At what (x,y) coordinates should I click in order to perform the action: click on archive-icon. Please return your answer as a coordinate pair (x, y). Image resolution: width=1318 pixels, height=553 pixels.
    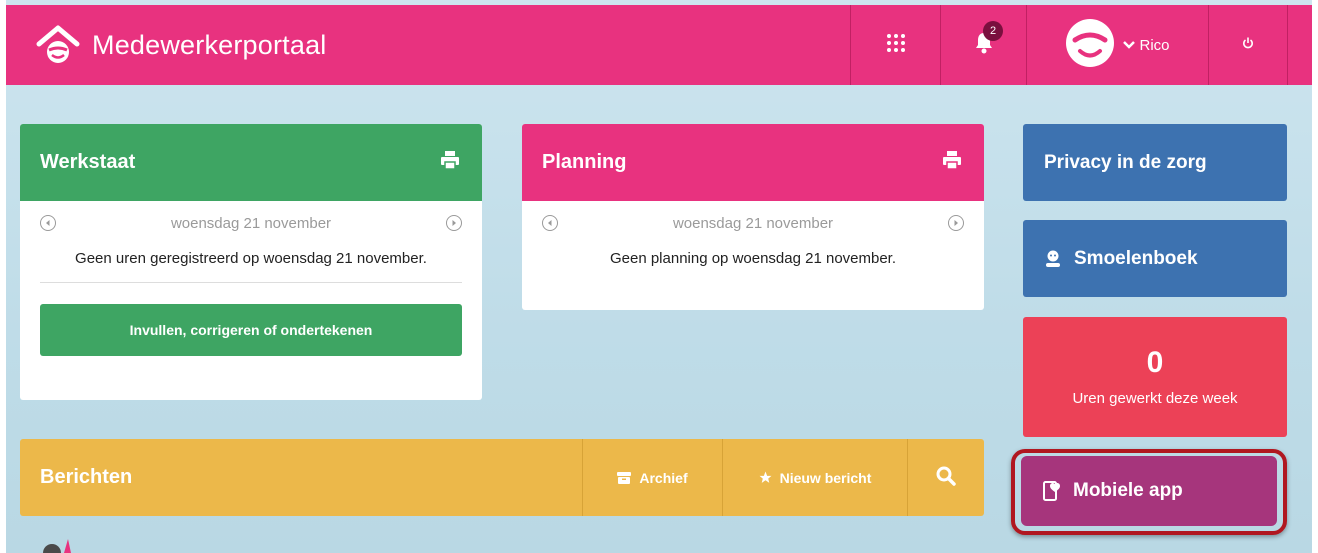
    Looking at the image, I should click on (624, 477).